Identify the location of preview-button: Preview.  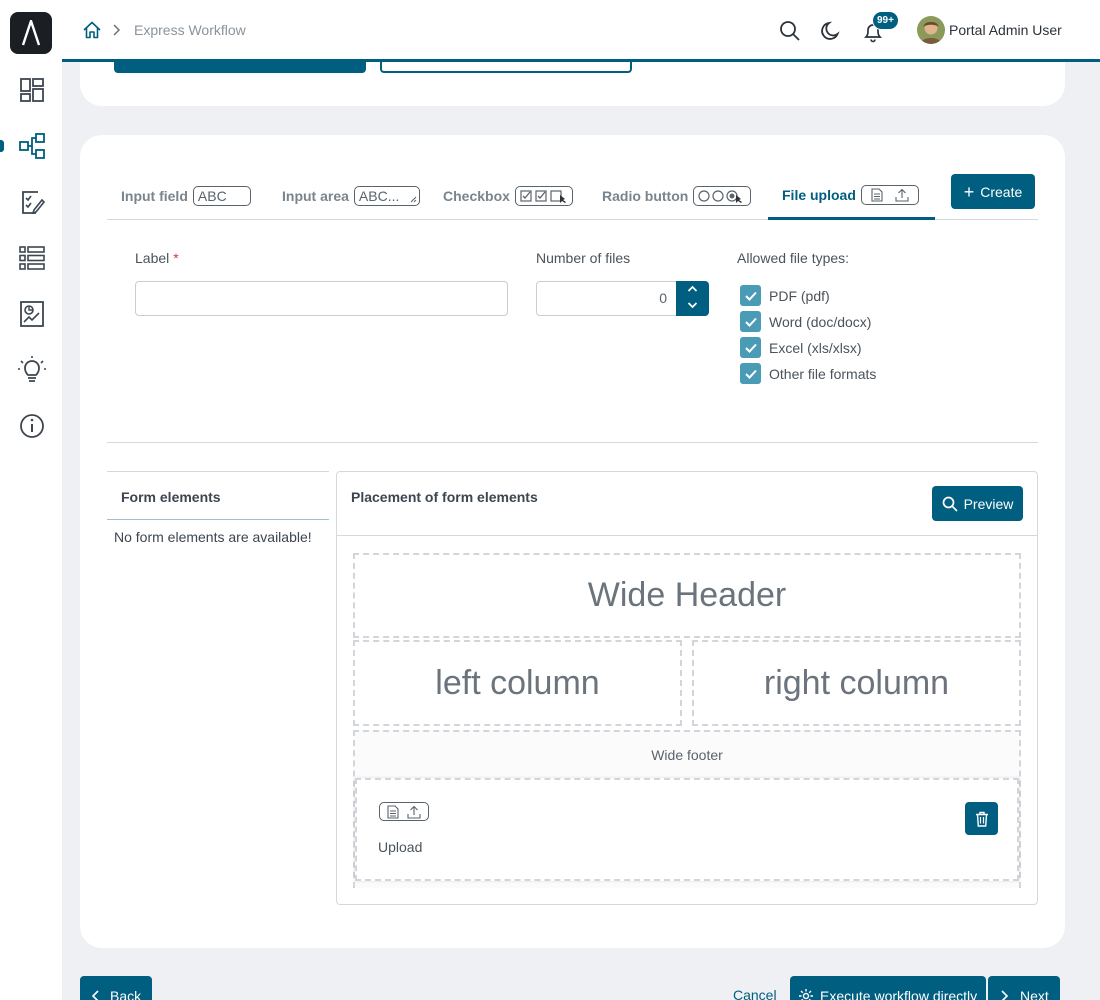
(977, 503).